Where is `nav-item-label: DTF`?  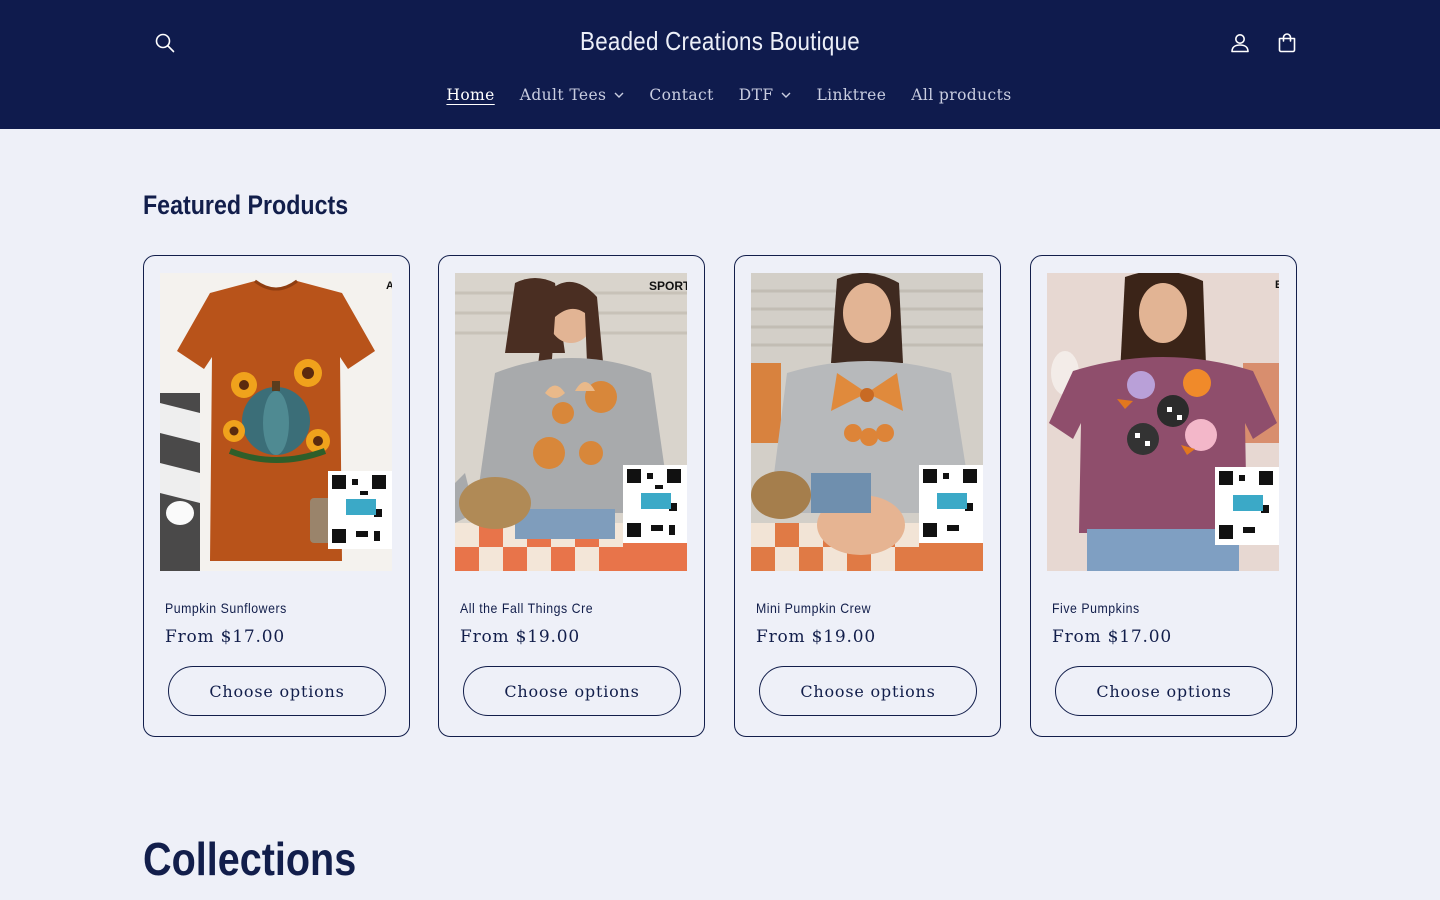 nav-item-label: DTF is located at coordinates (756, 95).